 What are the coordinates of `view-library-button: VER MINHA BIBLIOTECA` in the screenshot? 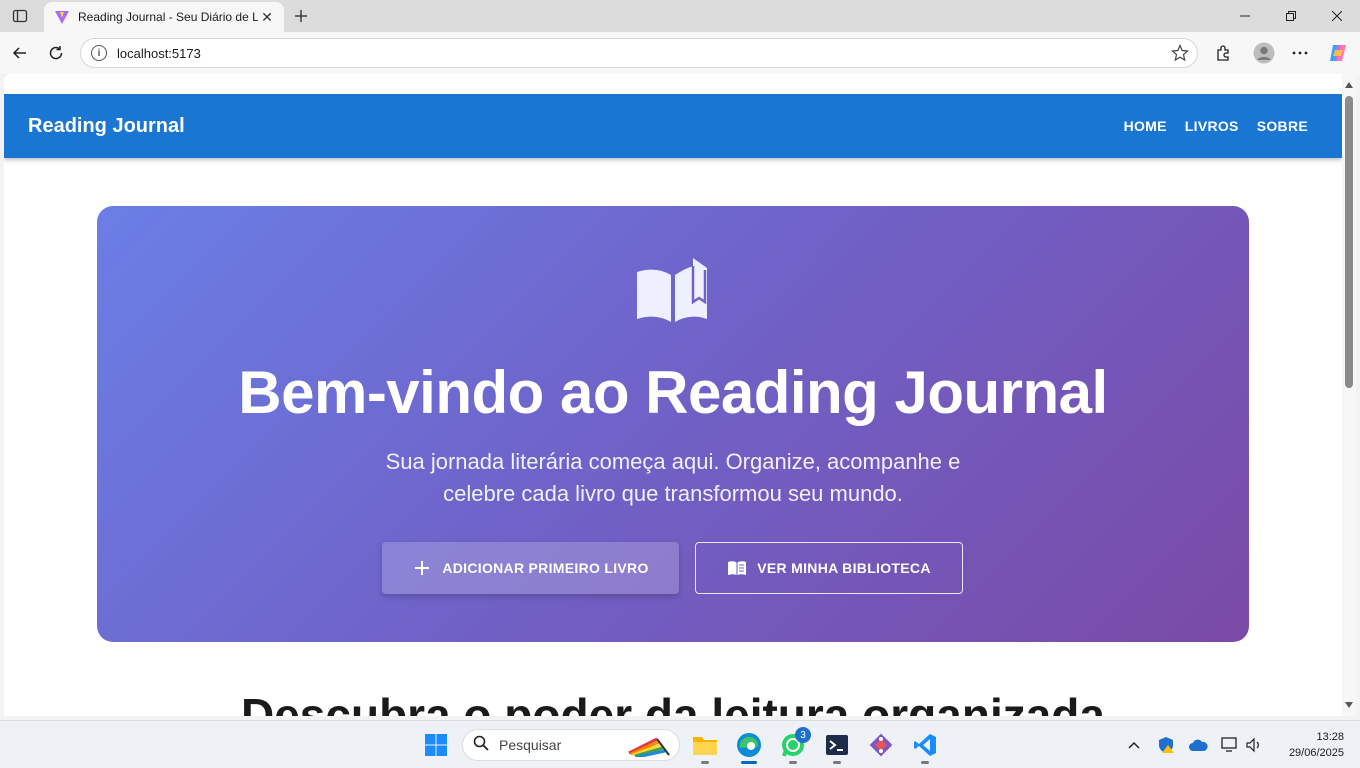 It's located at (829, 568).